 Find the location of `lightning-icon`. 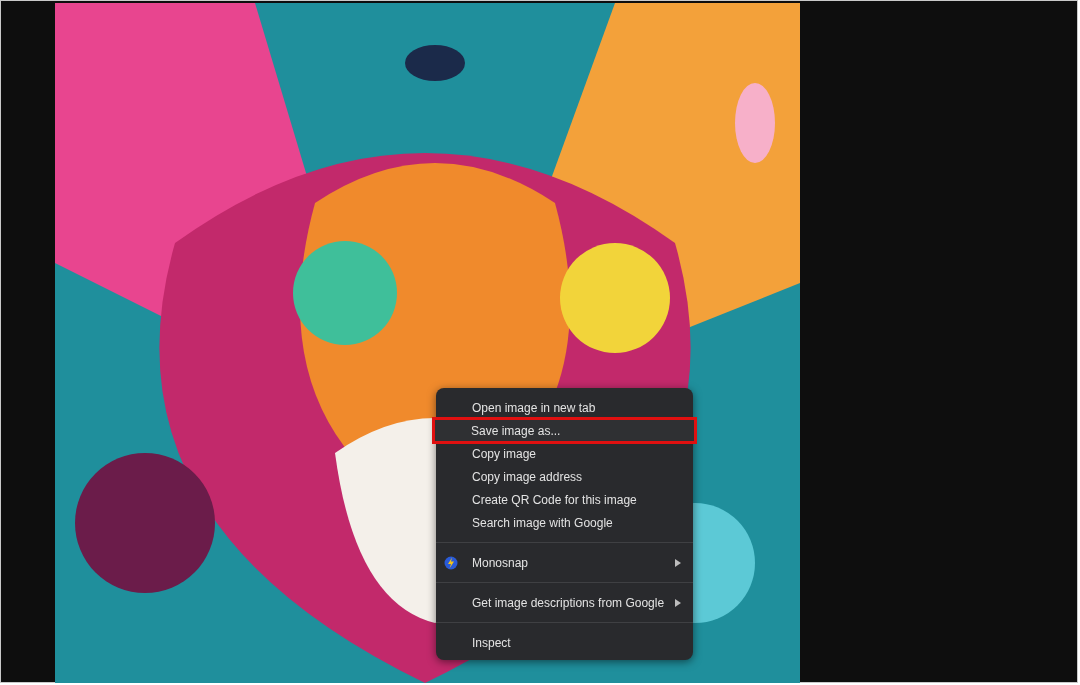

lightning-icon is located at coordinates (451, 562).